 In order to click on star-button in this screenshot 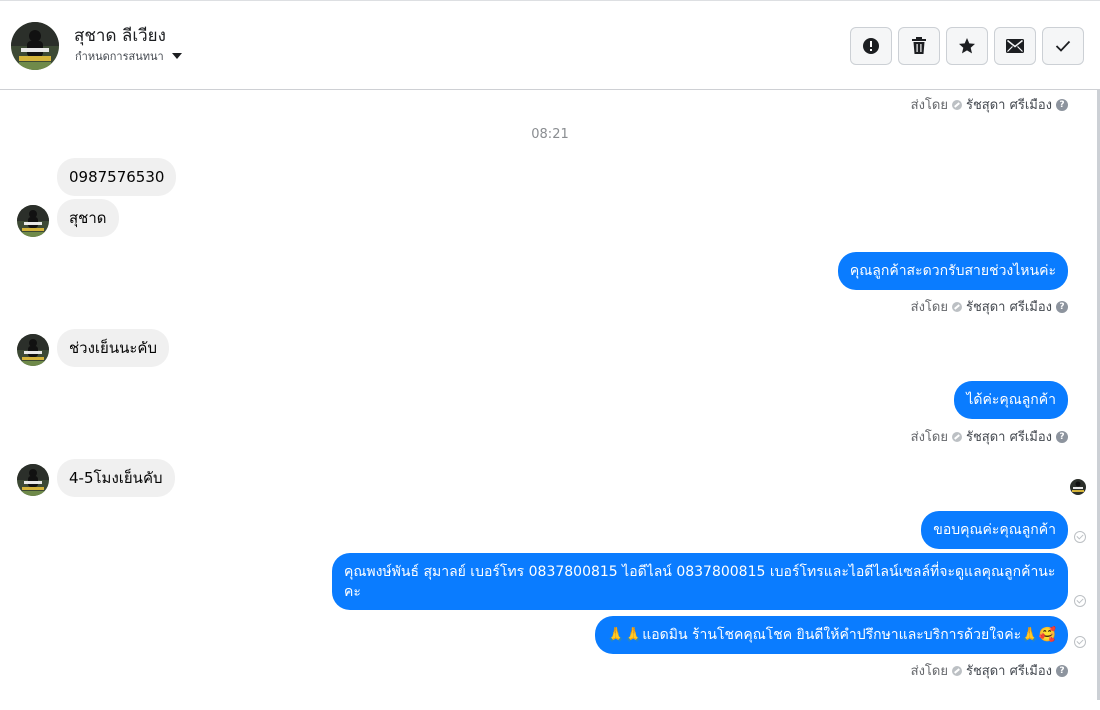, I will do `click(967, 46)`.